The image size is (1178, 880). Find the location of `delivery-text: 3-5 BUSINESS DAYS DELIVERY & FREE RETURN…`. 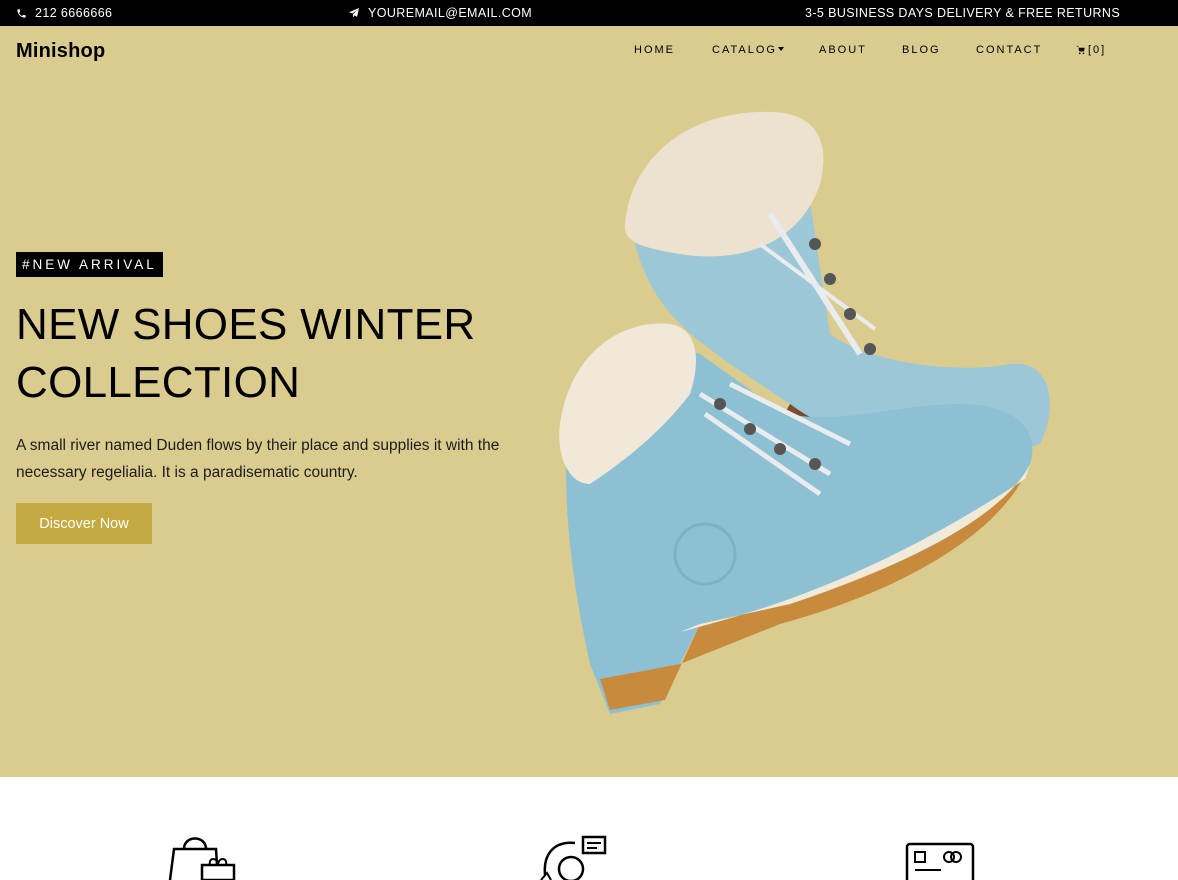

delivery-text: 3-5 BUSINESS DAYS DELIVERY & FREE RETURN… is located at coordinates (963, 13).